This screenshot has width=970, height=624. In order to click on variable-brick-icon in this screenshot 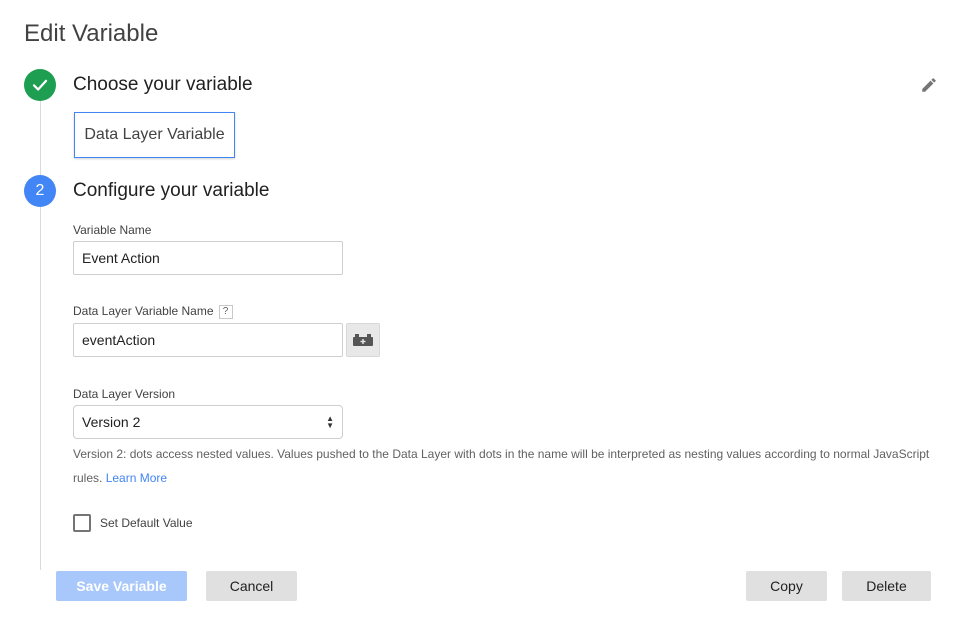, I will do `click(363, 340)`.